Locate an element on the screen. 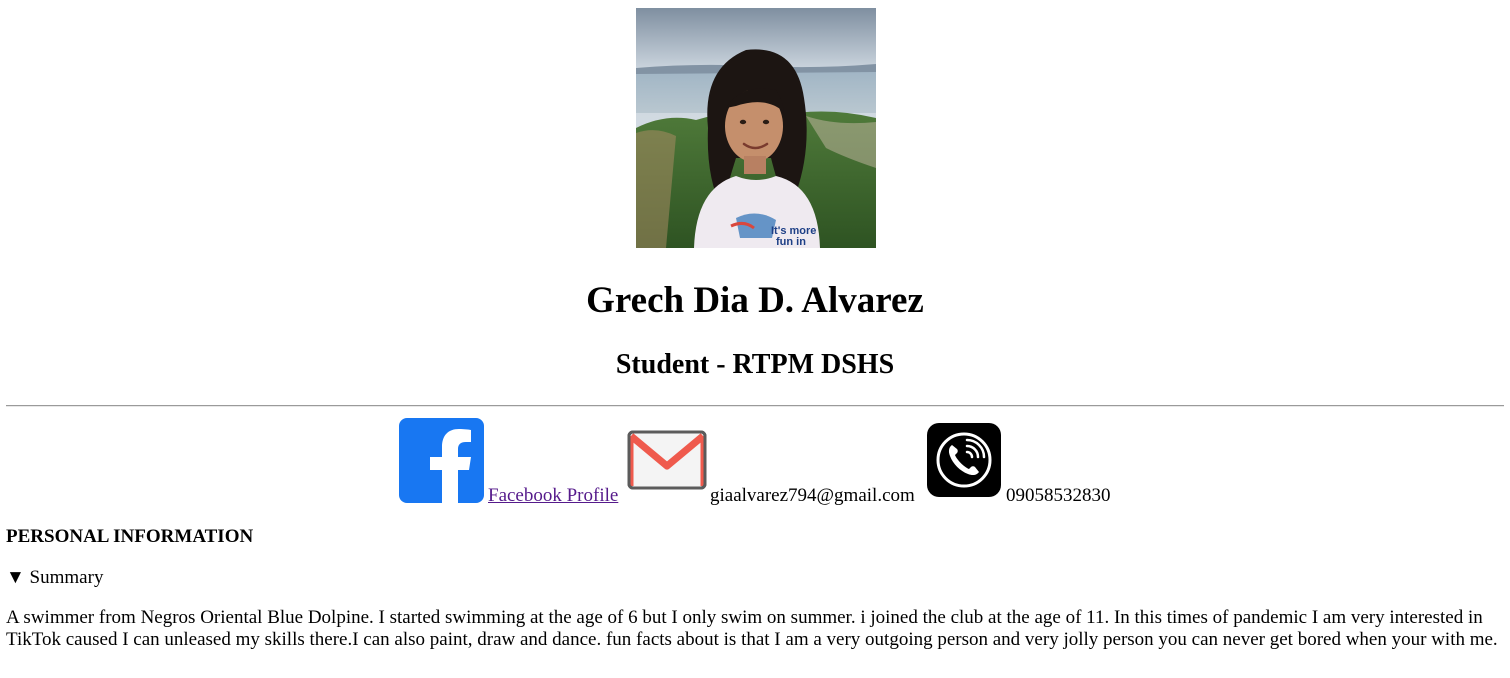 This screenshot has height=678, width=1510. email-address: giaalvarez794@gmail.com is located at coordinates (812, 495).